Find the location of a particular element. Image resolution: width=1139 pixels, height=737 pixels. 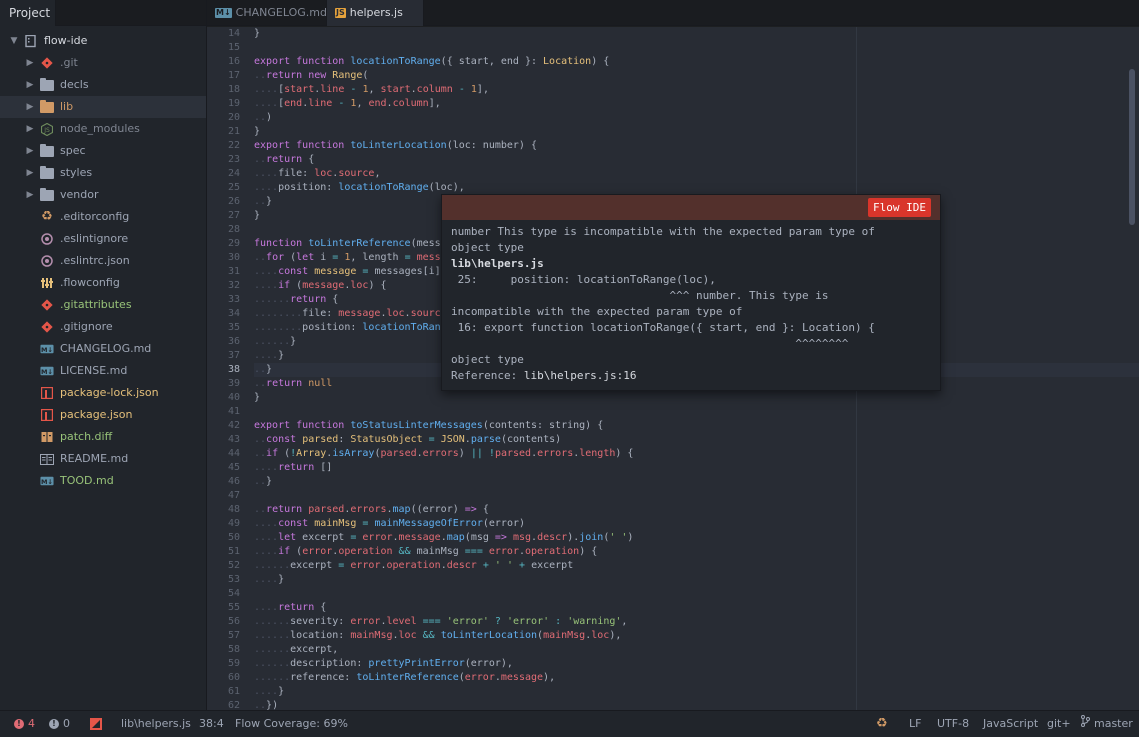

line-number: 32 is located at coordinates (223, 286).